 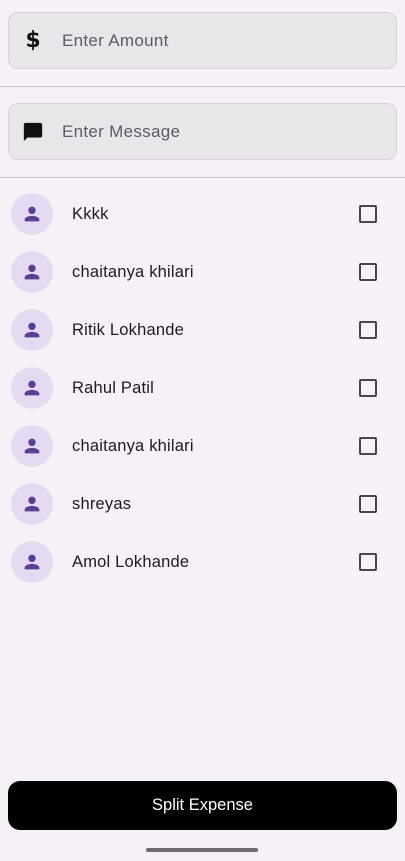 What do you see at coordinates (202, 504) in the screenshot?
I see `list-item: shreyas` at bounding box center [202, 504].